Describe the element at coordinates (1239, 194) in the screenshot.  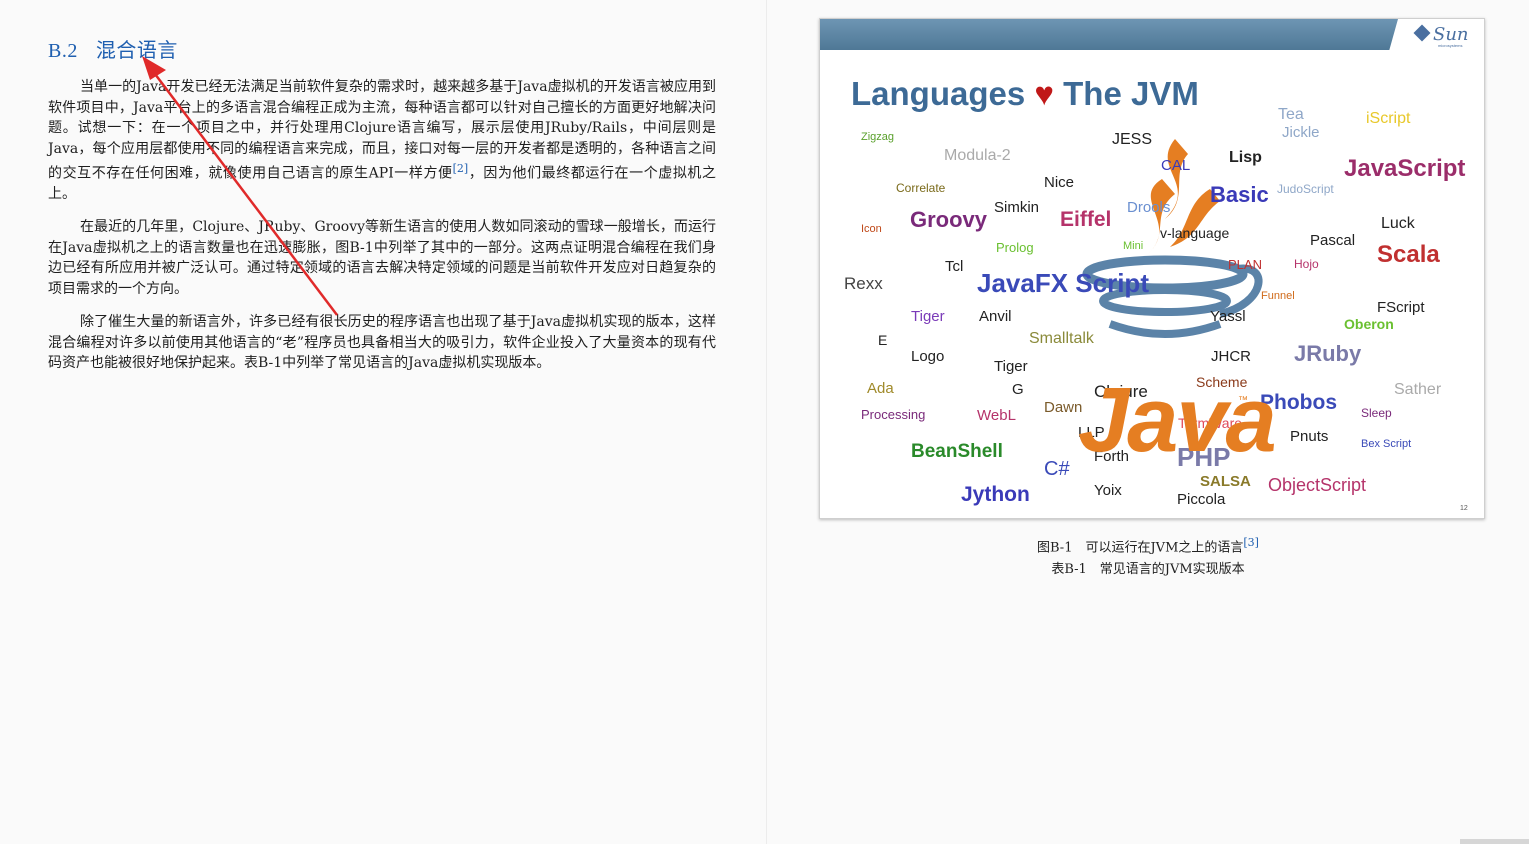
I see `language-label: Basic` at that location.